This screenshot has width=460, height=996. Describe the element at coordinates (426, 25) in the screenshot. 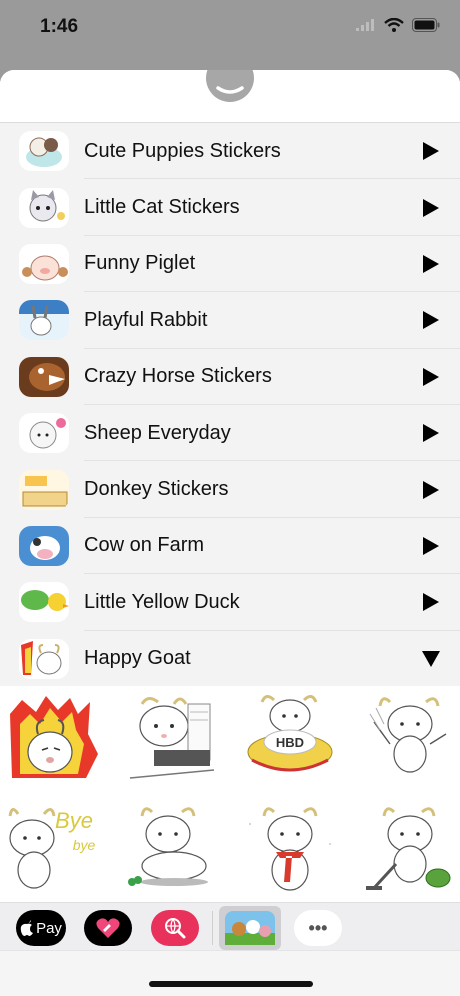

I see `battery-icon` at that location.